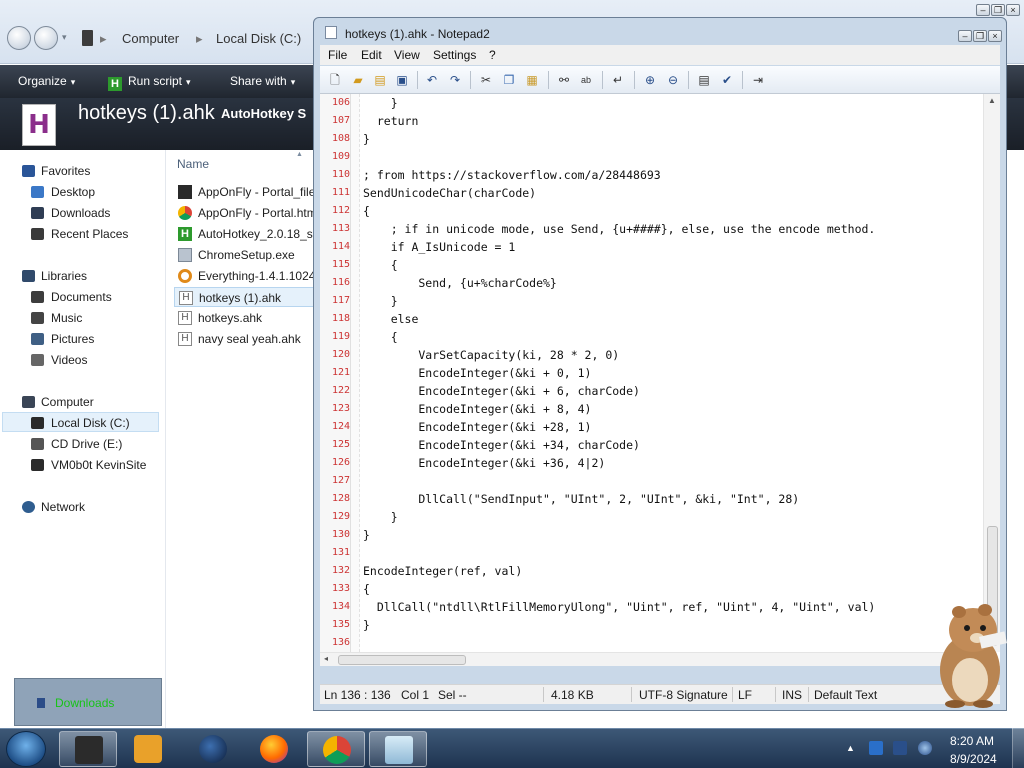  Describe the element at coordinates (80, 318) in the screenshot. I see `nav-music: Music` at that location.